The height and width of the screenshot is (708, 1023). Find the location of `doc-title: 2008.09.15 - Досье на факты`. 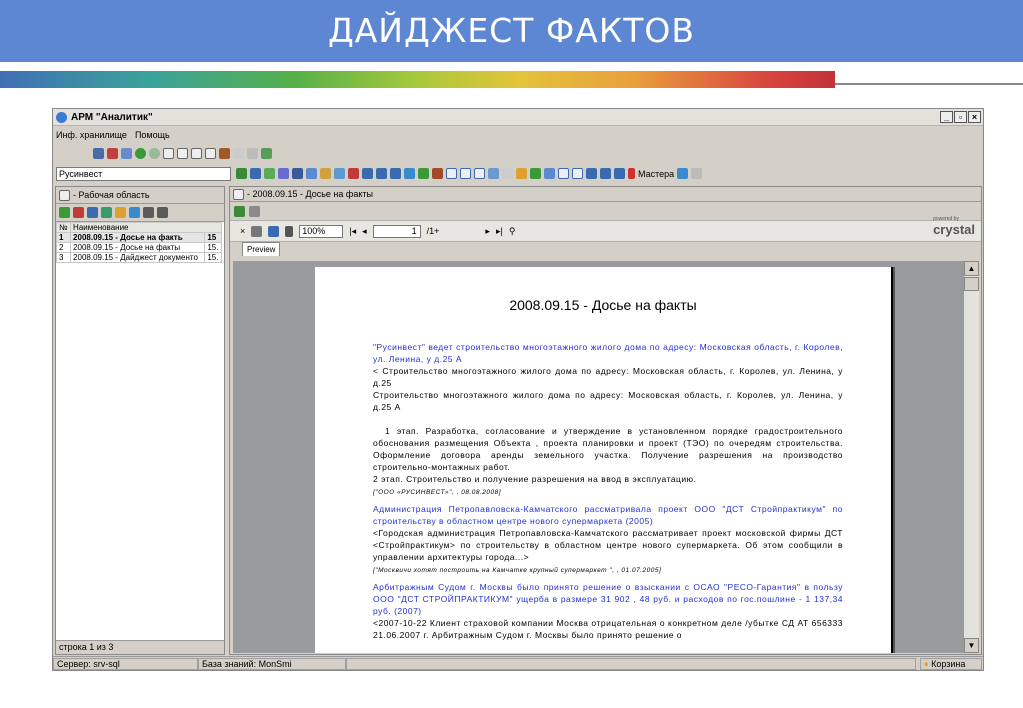

doc-title: 2008.09.15 - Досье на факты is located at coordinates (603, 305).